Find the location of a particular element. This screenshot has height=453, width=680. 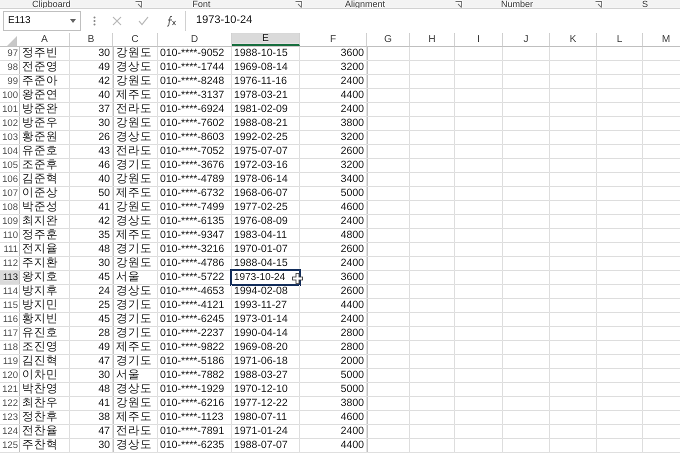

table-cell-text: 조준후 is located at coordinates (40, 165).